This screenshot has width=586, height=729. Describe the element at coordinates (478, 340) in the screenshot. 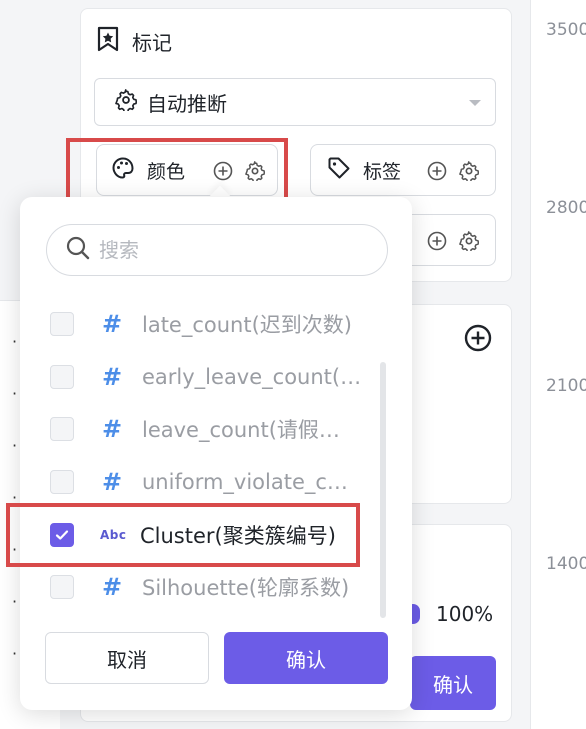

I see `add-circle-icon` at that location.